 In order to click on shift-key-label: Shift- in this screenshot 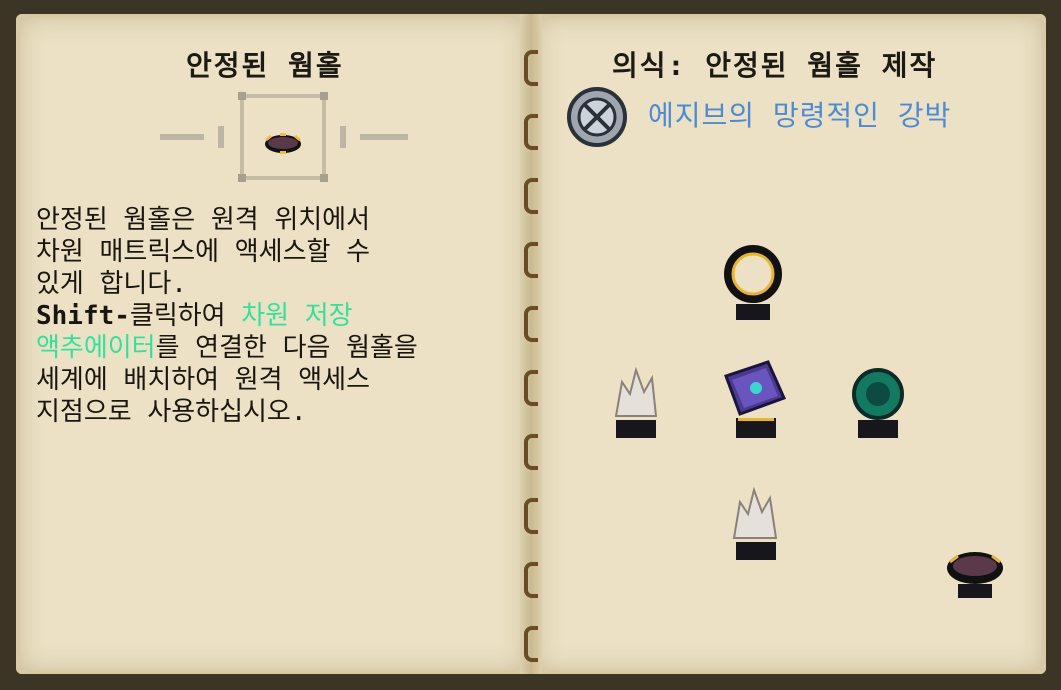, I will do `click(83, 316)`.